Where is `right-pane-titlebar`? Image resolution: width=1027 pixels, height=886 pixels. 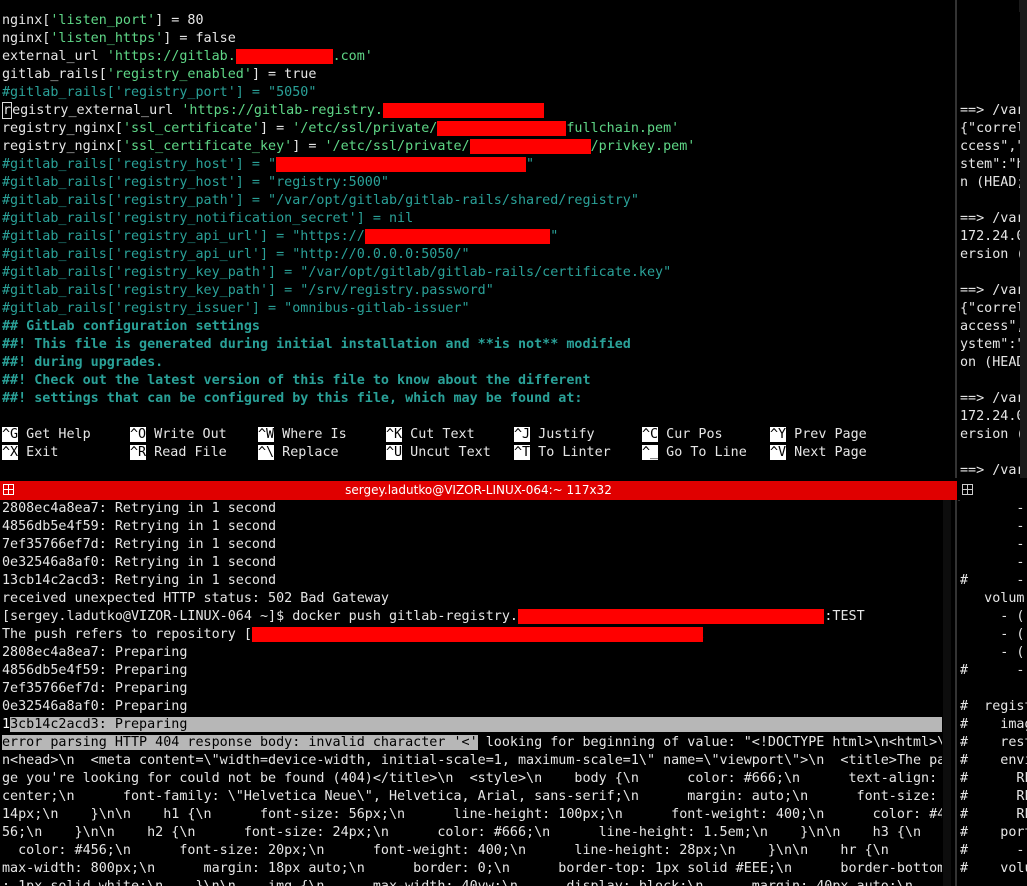
right-pane-titlebar is located at coordinates (992, 491).